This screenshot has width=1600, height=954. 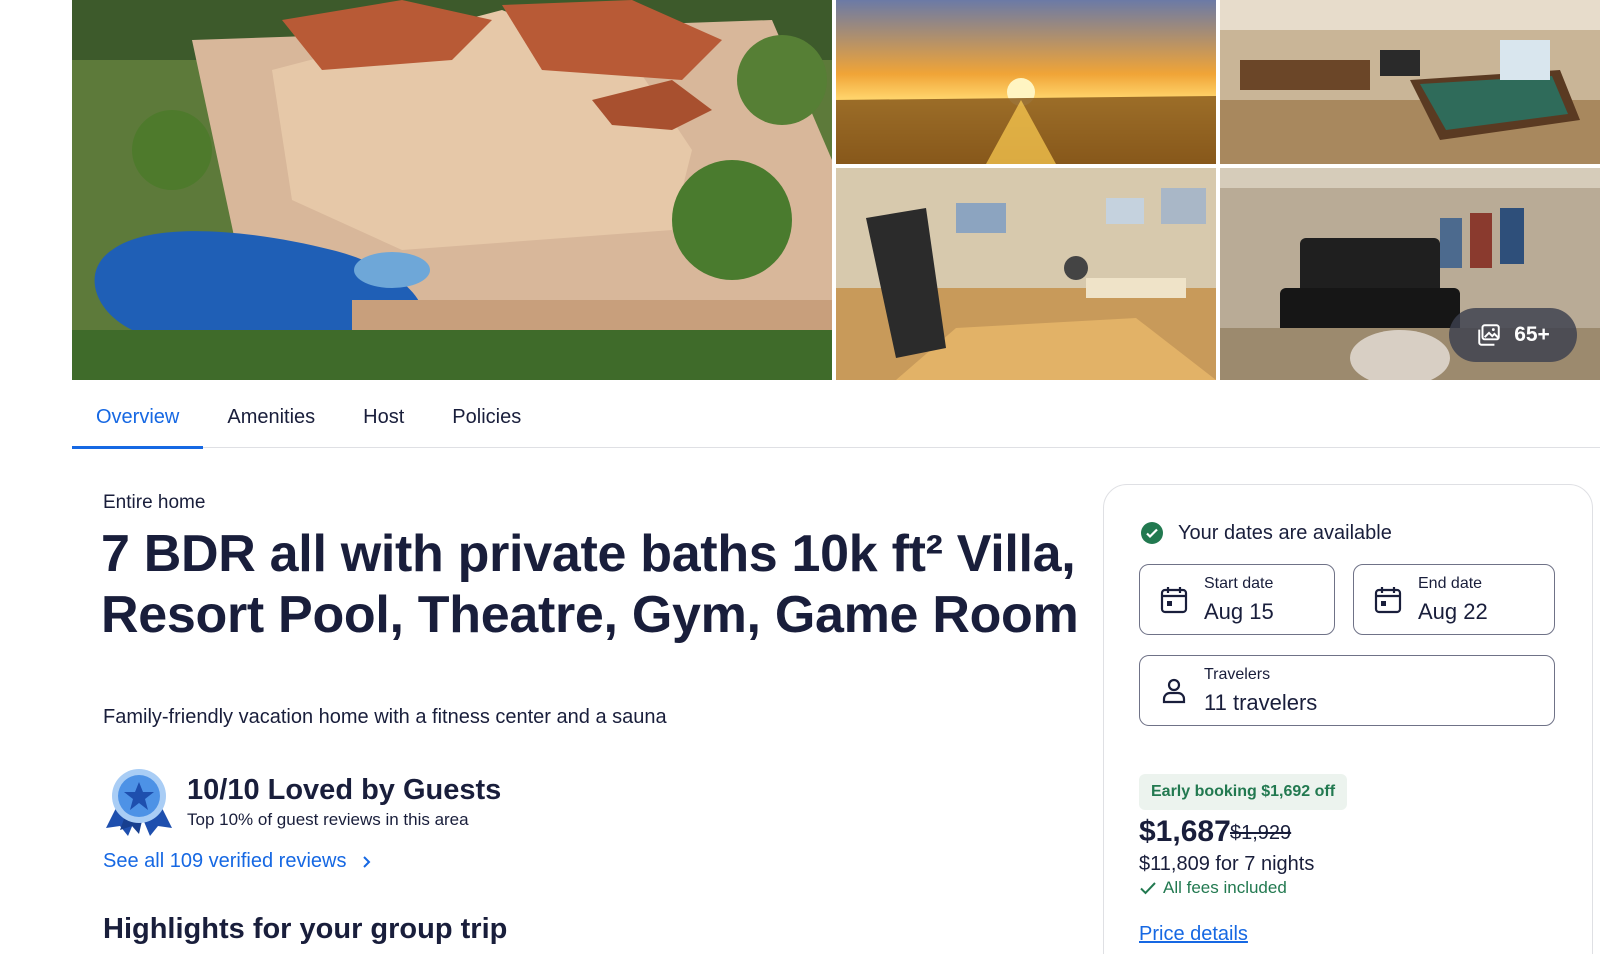 I want to click on award-ribbon-icon, so click(x=139, y=802).